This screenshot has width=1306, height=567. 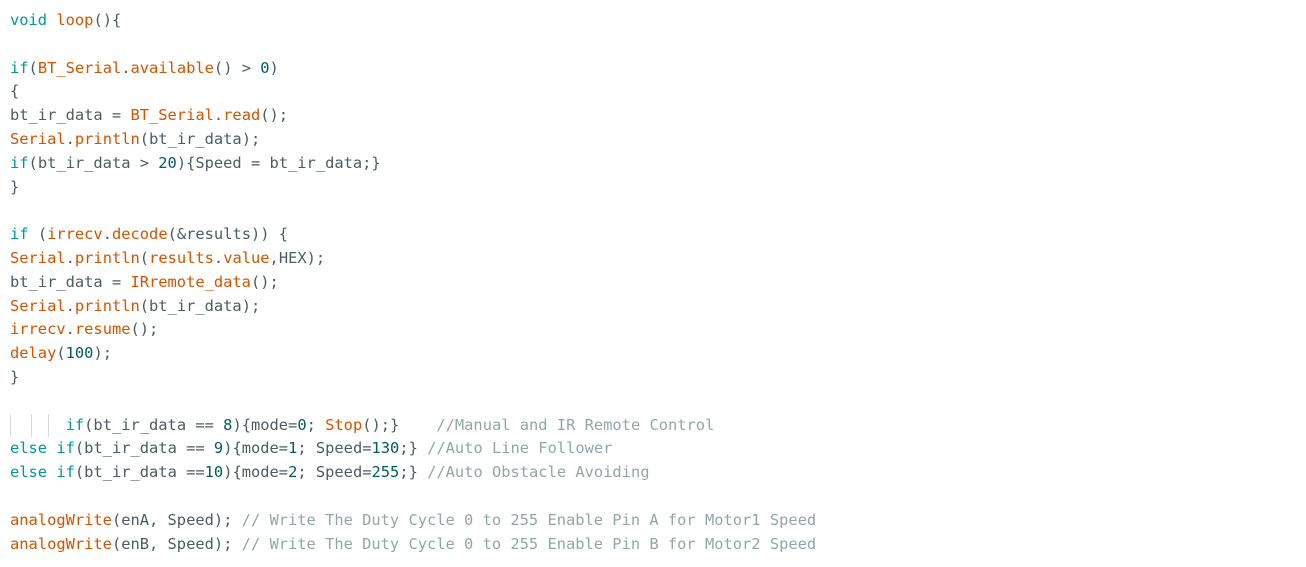 I want to click on code-token: delay, so click(x=33, y=353).